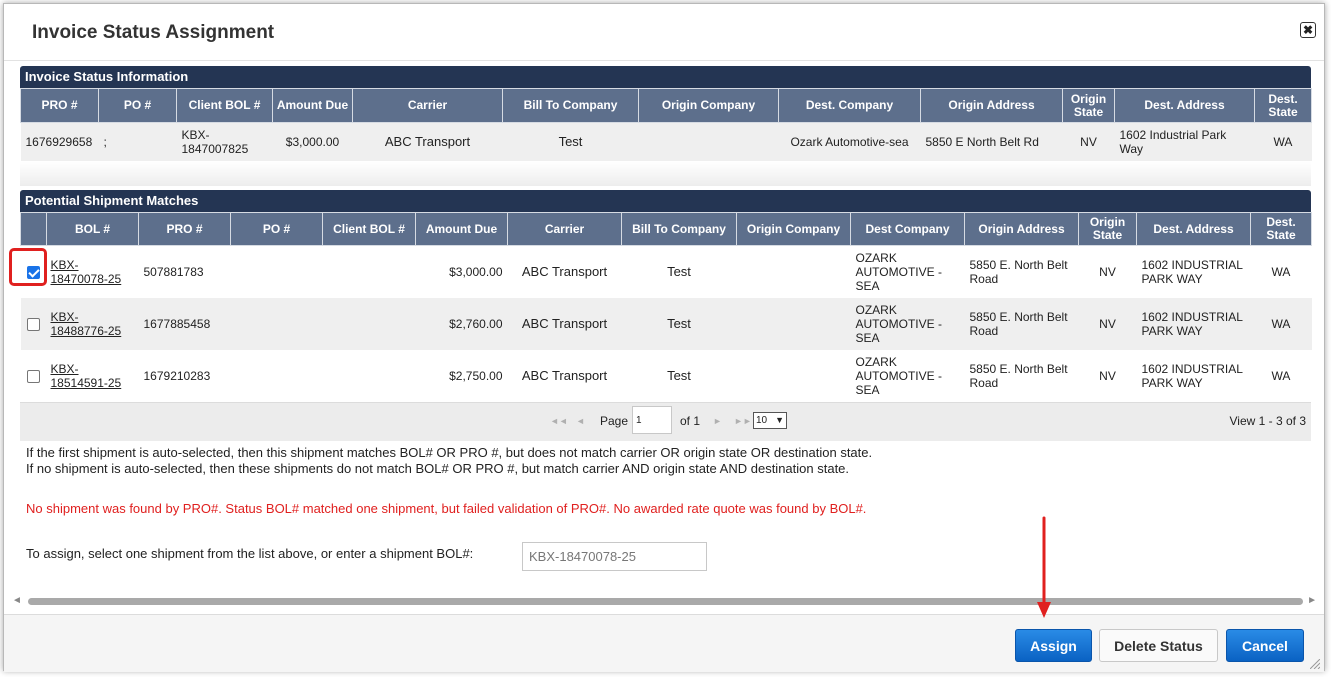 This screenshot has width=1331, height=677. What do you see at coordinates (92, 229) in the screenshot?
I see `col-header: BOL #` at bounding box center [92, 229].